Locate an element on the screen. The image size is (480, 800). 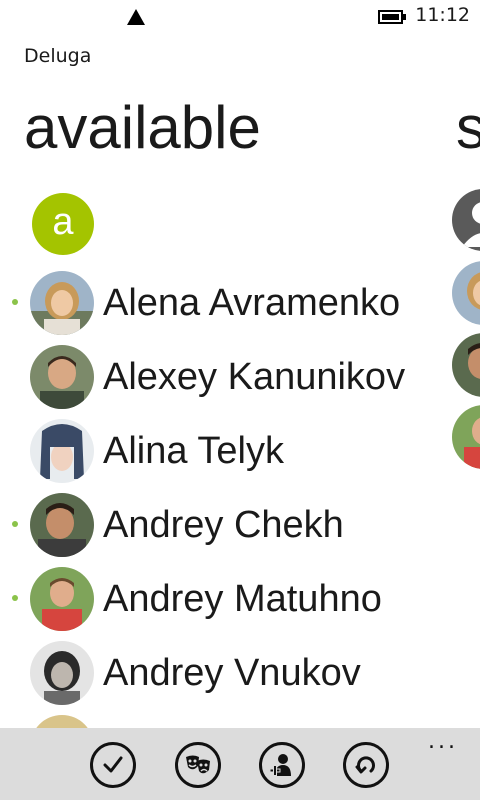
mood-masks-icon is located at coordinates (198, 764).